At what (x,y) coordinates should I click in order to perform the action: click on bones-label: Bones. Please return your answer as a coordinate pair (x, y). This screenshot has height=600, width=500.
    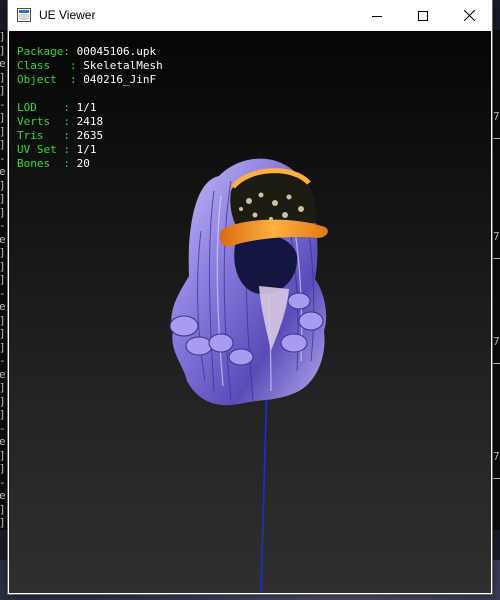
    Looking at the image, I should click on (34, 163).